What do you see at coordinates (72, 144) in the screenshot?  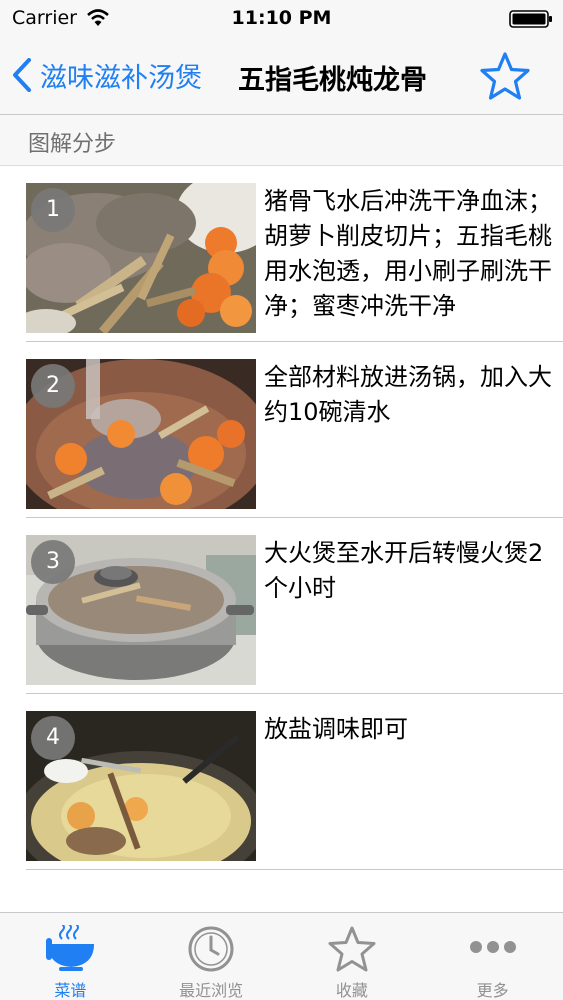 I see `section-title: 图解分步` at bounding box center [72, 144].